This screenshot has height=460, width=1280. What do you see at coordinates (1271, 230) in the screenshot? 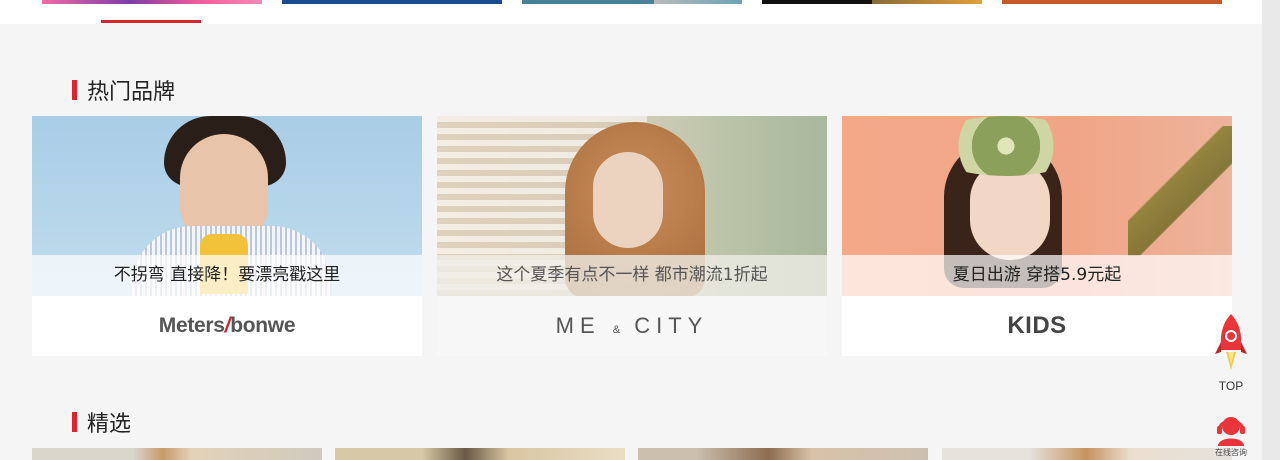
I see `scrollbar` at bounding box center [1271, 230].